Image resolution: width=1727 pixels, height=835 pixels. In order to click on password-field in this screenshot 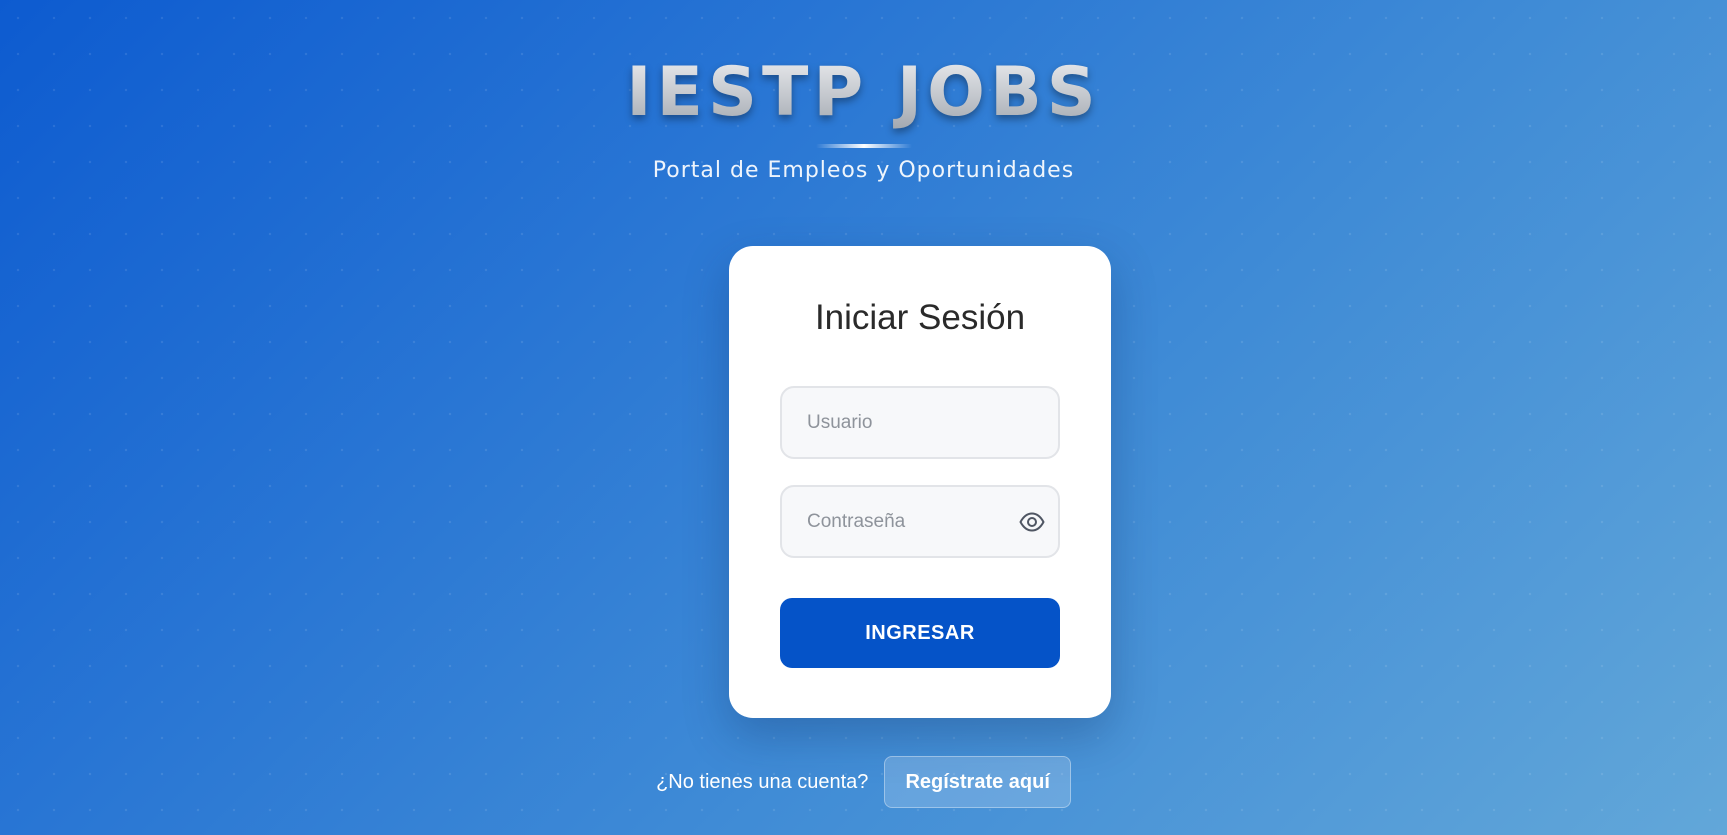, I will do `click(920, 521)`.